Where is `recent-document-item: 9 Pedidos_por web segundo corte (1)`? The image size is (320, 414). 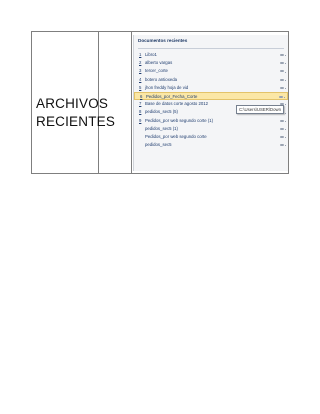 recent-document-item: 9 Pedidos_por web segundo corte (1) is located at coordinates (211, 121).